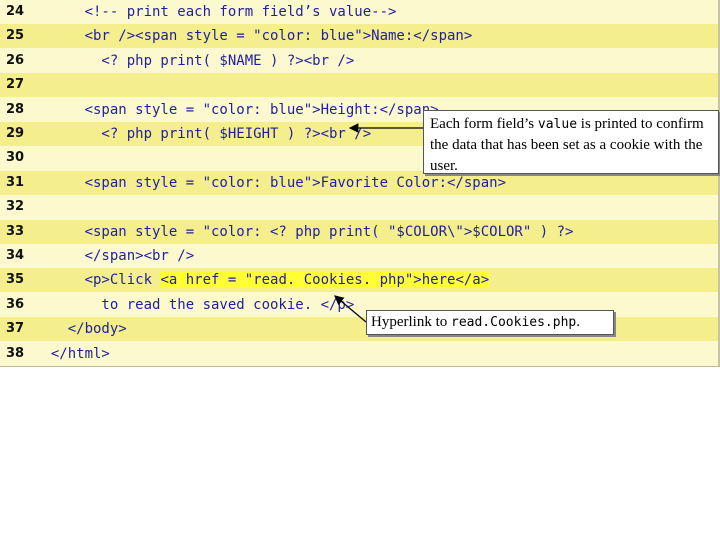  Describe the element at coordinates (557, 124) in the screenshot. I see `callout-value-code: value` at that location.